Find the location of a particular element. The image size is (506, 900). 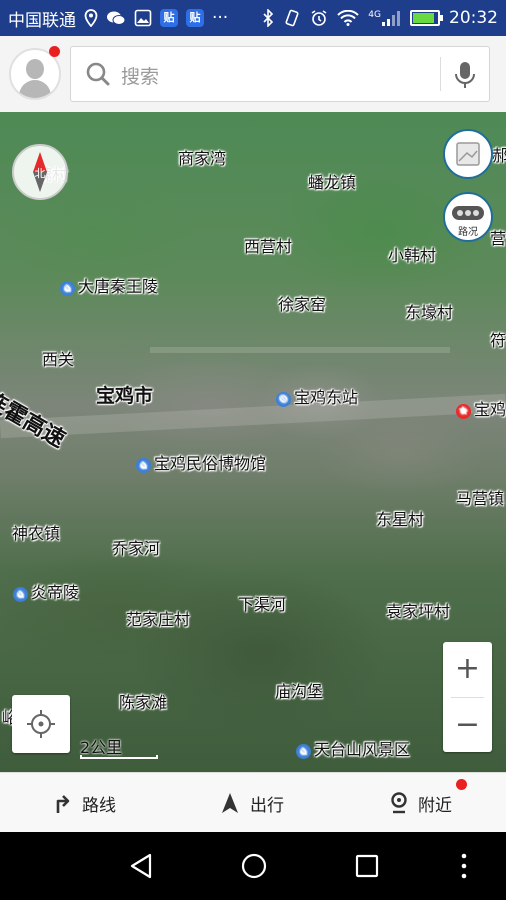

locate-button is located at coordinates (41, 724).